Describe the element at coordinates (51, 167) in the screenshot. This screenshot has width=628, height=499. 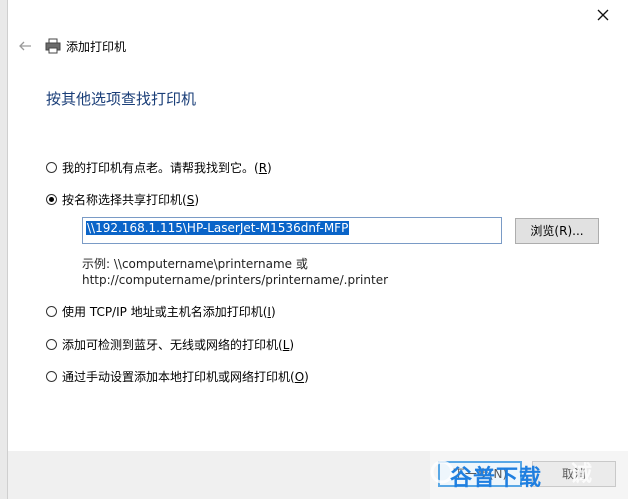
I see `radio-old-printer` at that location.